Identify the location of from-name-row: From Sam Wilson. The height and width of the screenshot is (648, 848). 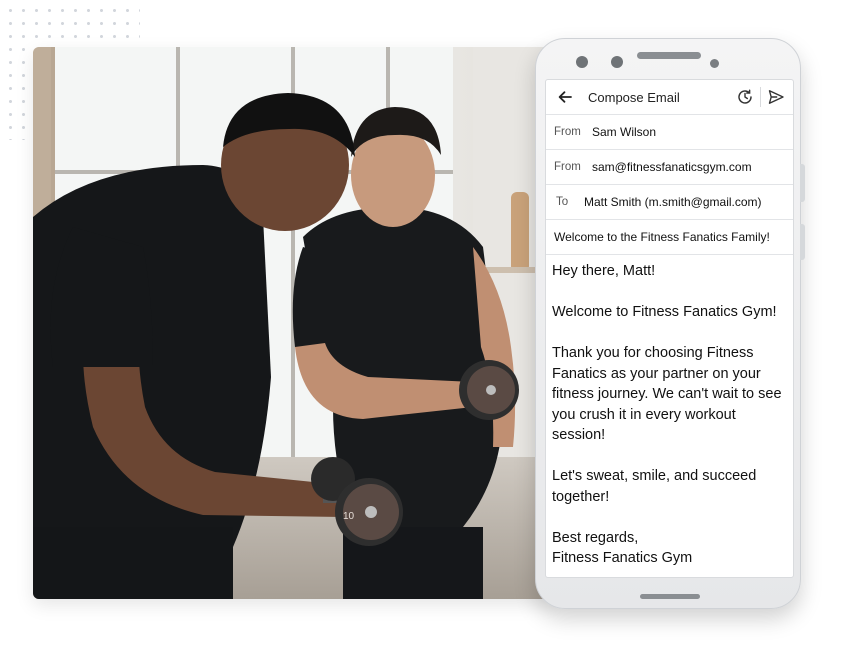
(669, 132).